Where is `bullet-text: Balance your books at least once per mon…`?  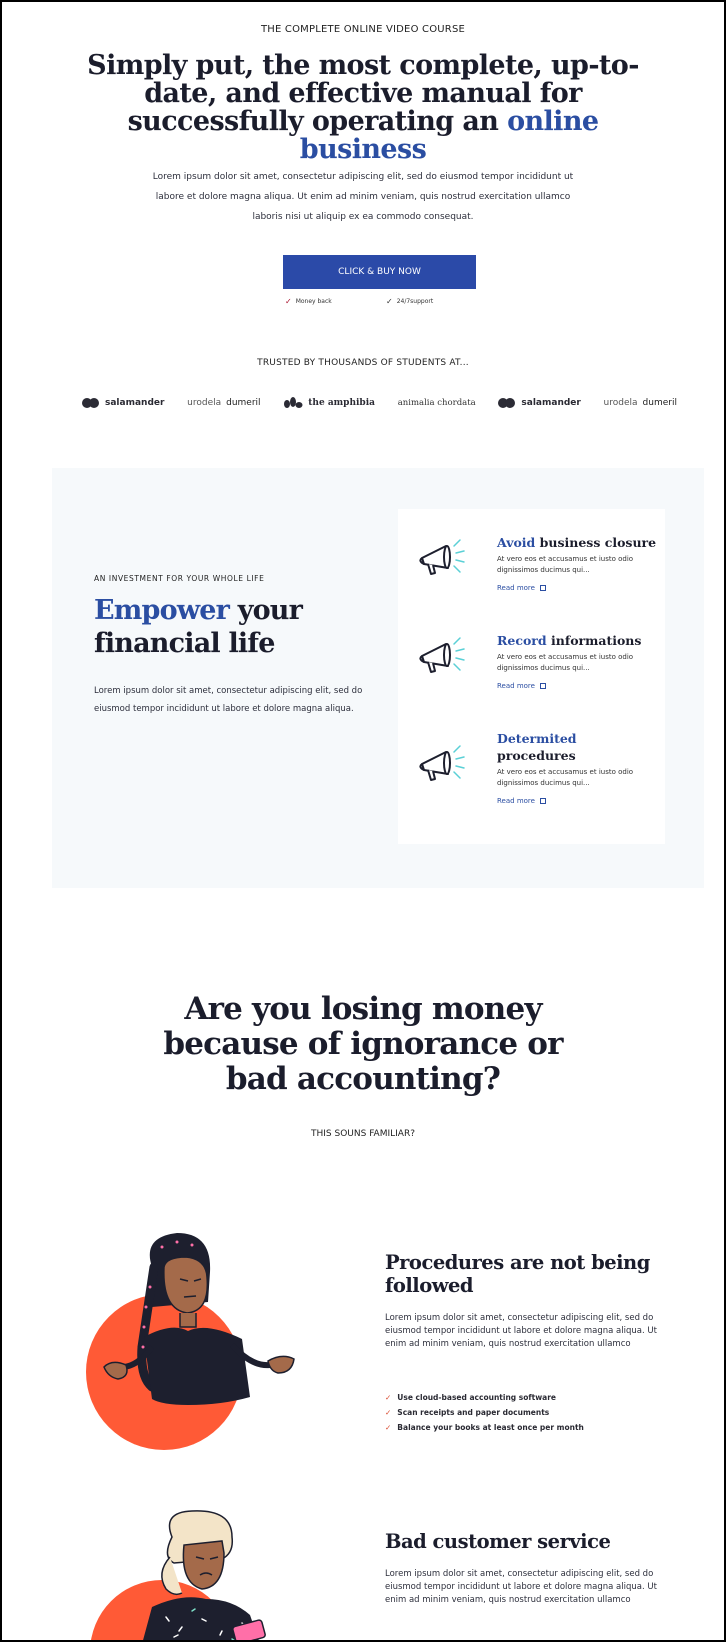
bullet-text: Balance your books at least once per mon… is located at coordinates (490, 1427).